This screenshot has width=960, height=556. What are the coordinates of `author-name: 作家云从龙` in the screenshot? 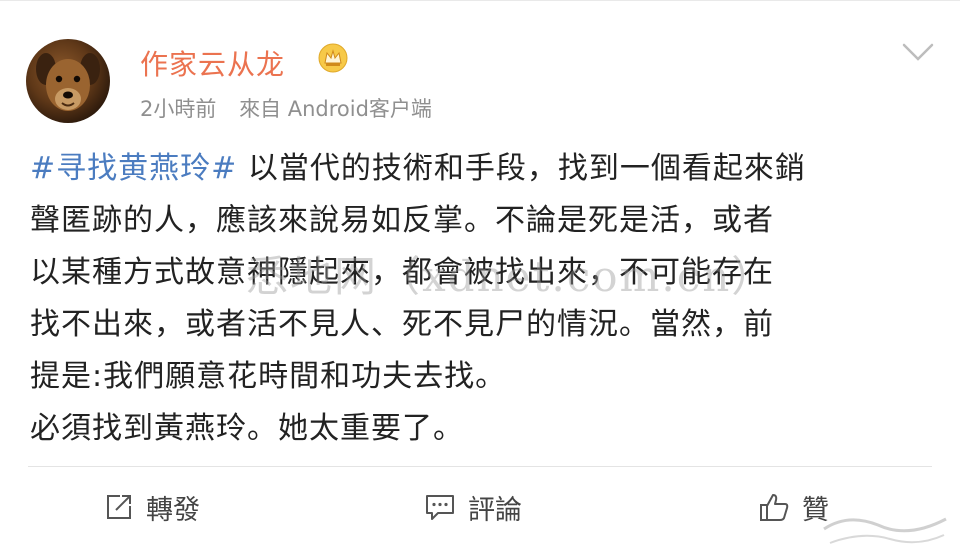 It's located at (212, 63).